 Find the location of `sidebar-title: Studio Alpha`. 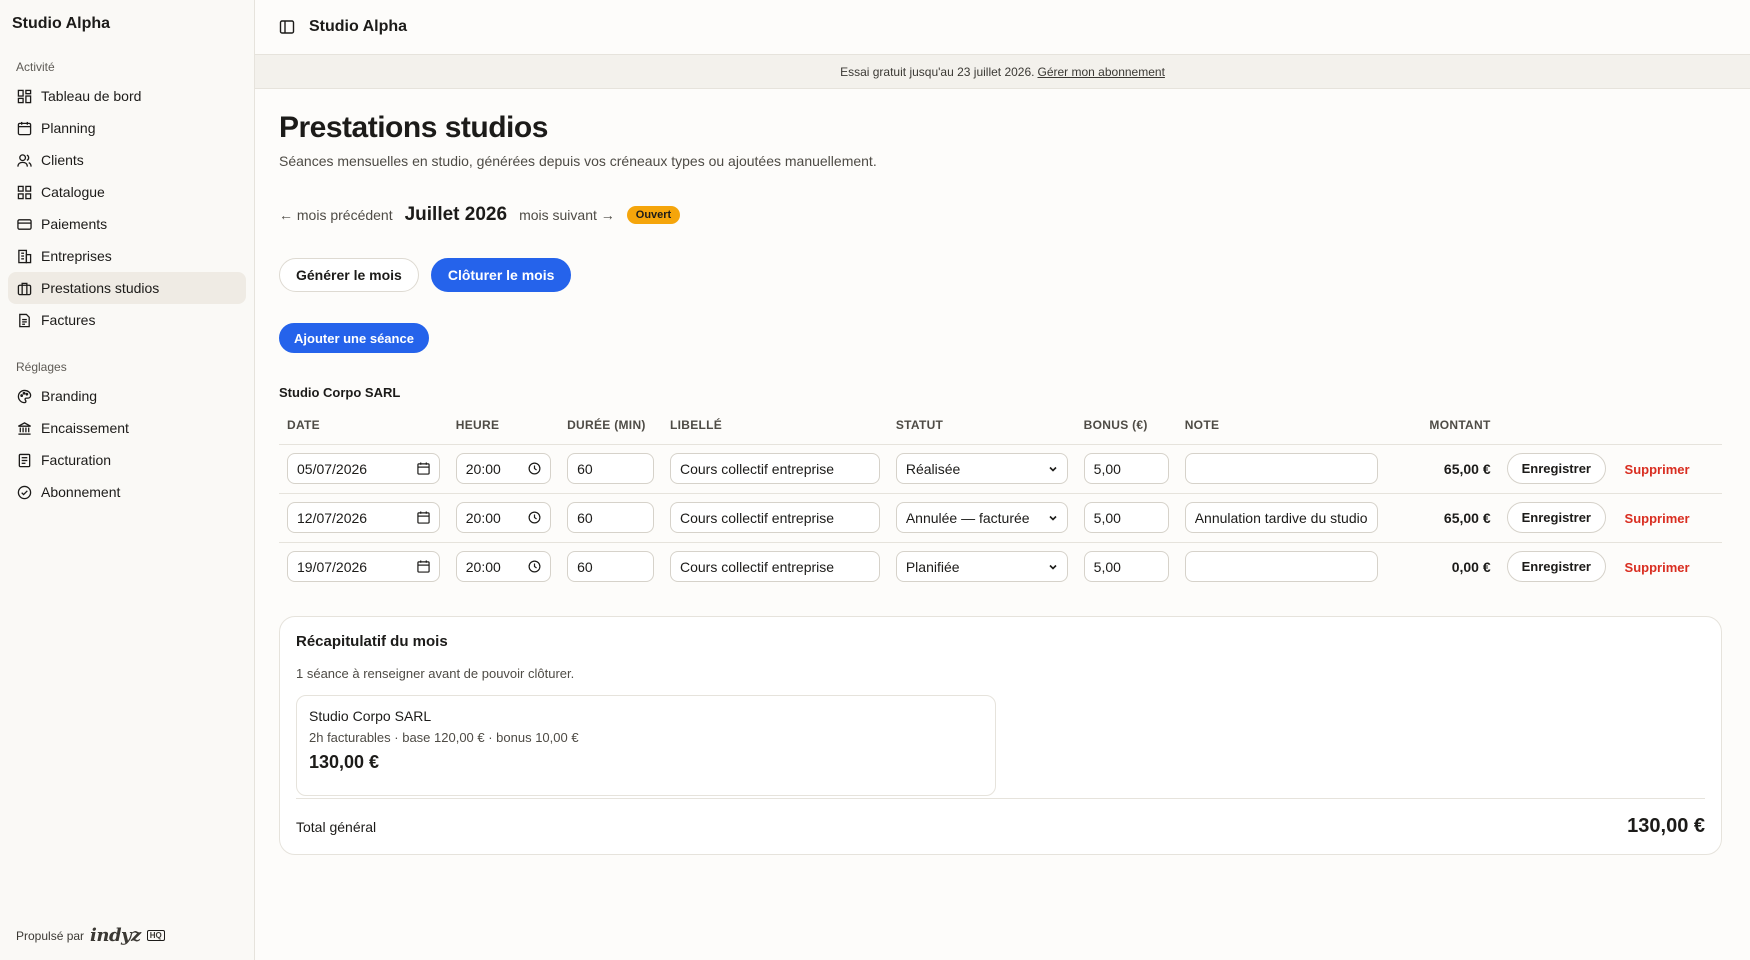

sidebar-title: Studio Alpha is located at coordinates (61, 23).